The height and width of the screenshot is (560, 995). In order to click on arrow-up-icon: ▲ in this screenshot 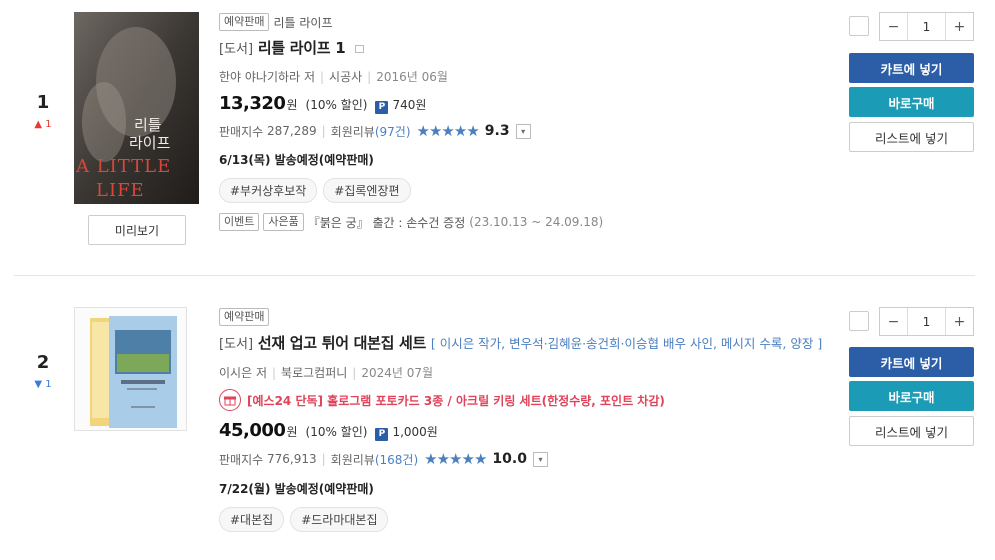, I will do `click(38, 124)`.